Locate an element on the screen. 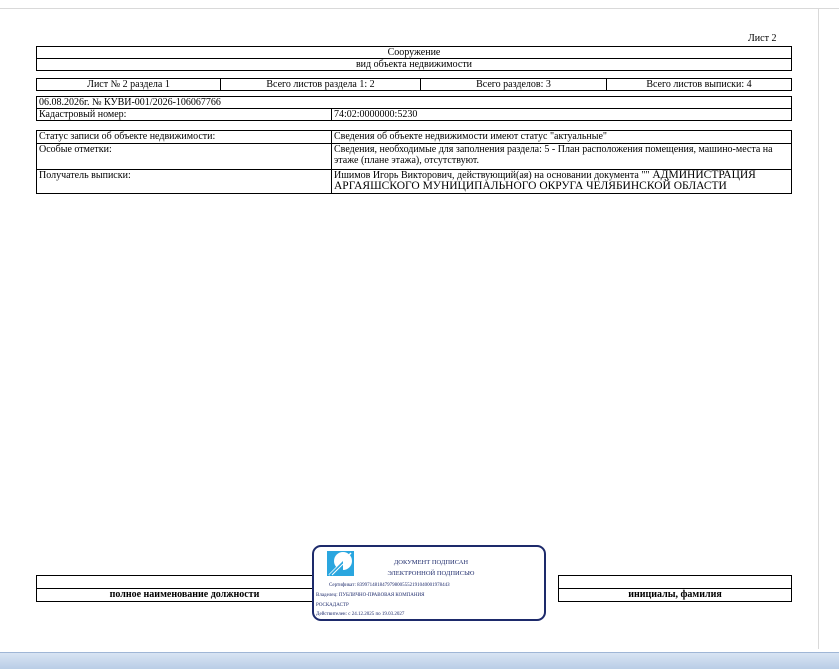 The image size is (839, 669). position-blank is located at coordinates (184, 582).